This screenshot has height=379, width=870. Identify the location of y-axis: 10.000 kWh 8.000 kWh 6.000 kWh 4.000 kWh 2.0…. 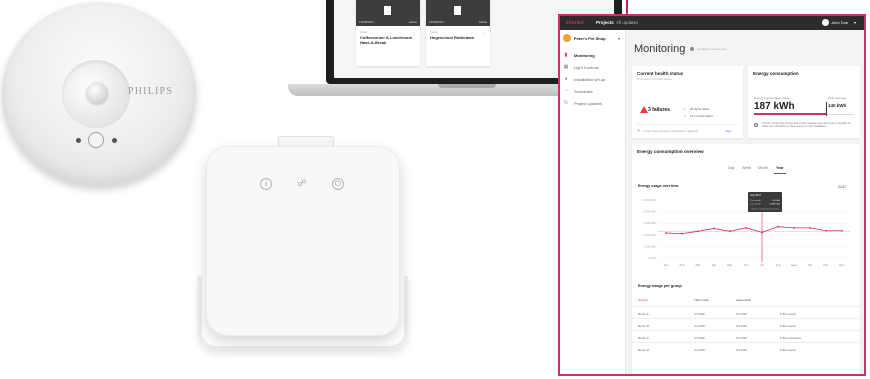
(746, 229).